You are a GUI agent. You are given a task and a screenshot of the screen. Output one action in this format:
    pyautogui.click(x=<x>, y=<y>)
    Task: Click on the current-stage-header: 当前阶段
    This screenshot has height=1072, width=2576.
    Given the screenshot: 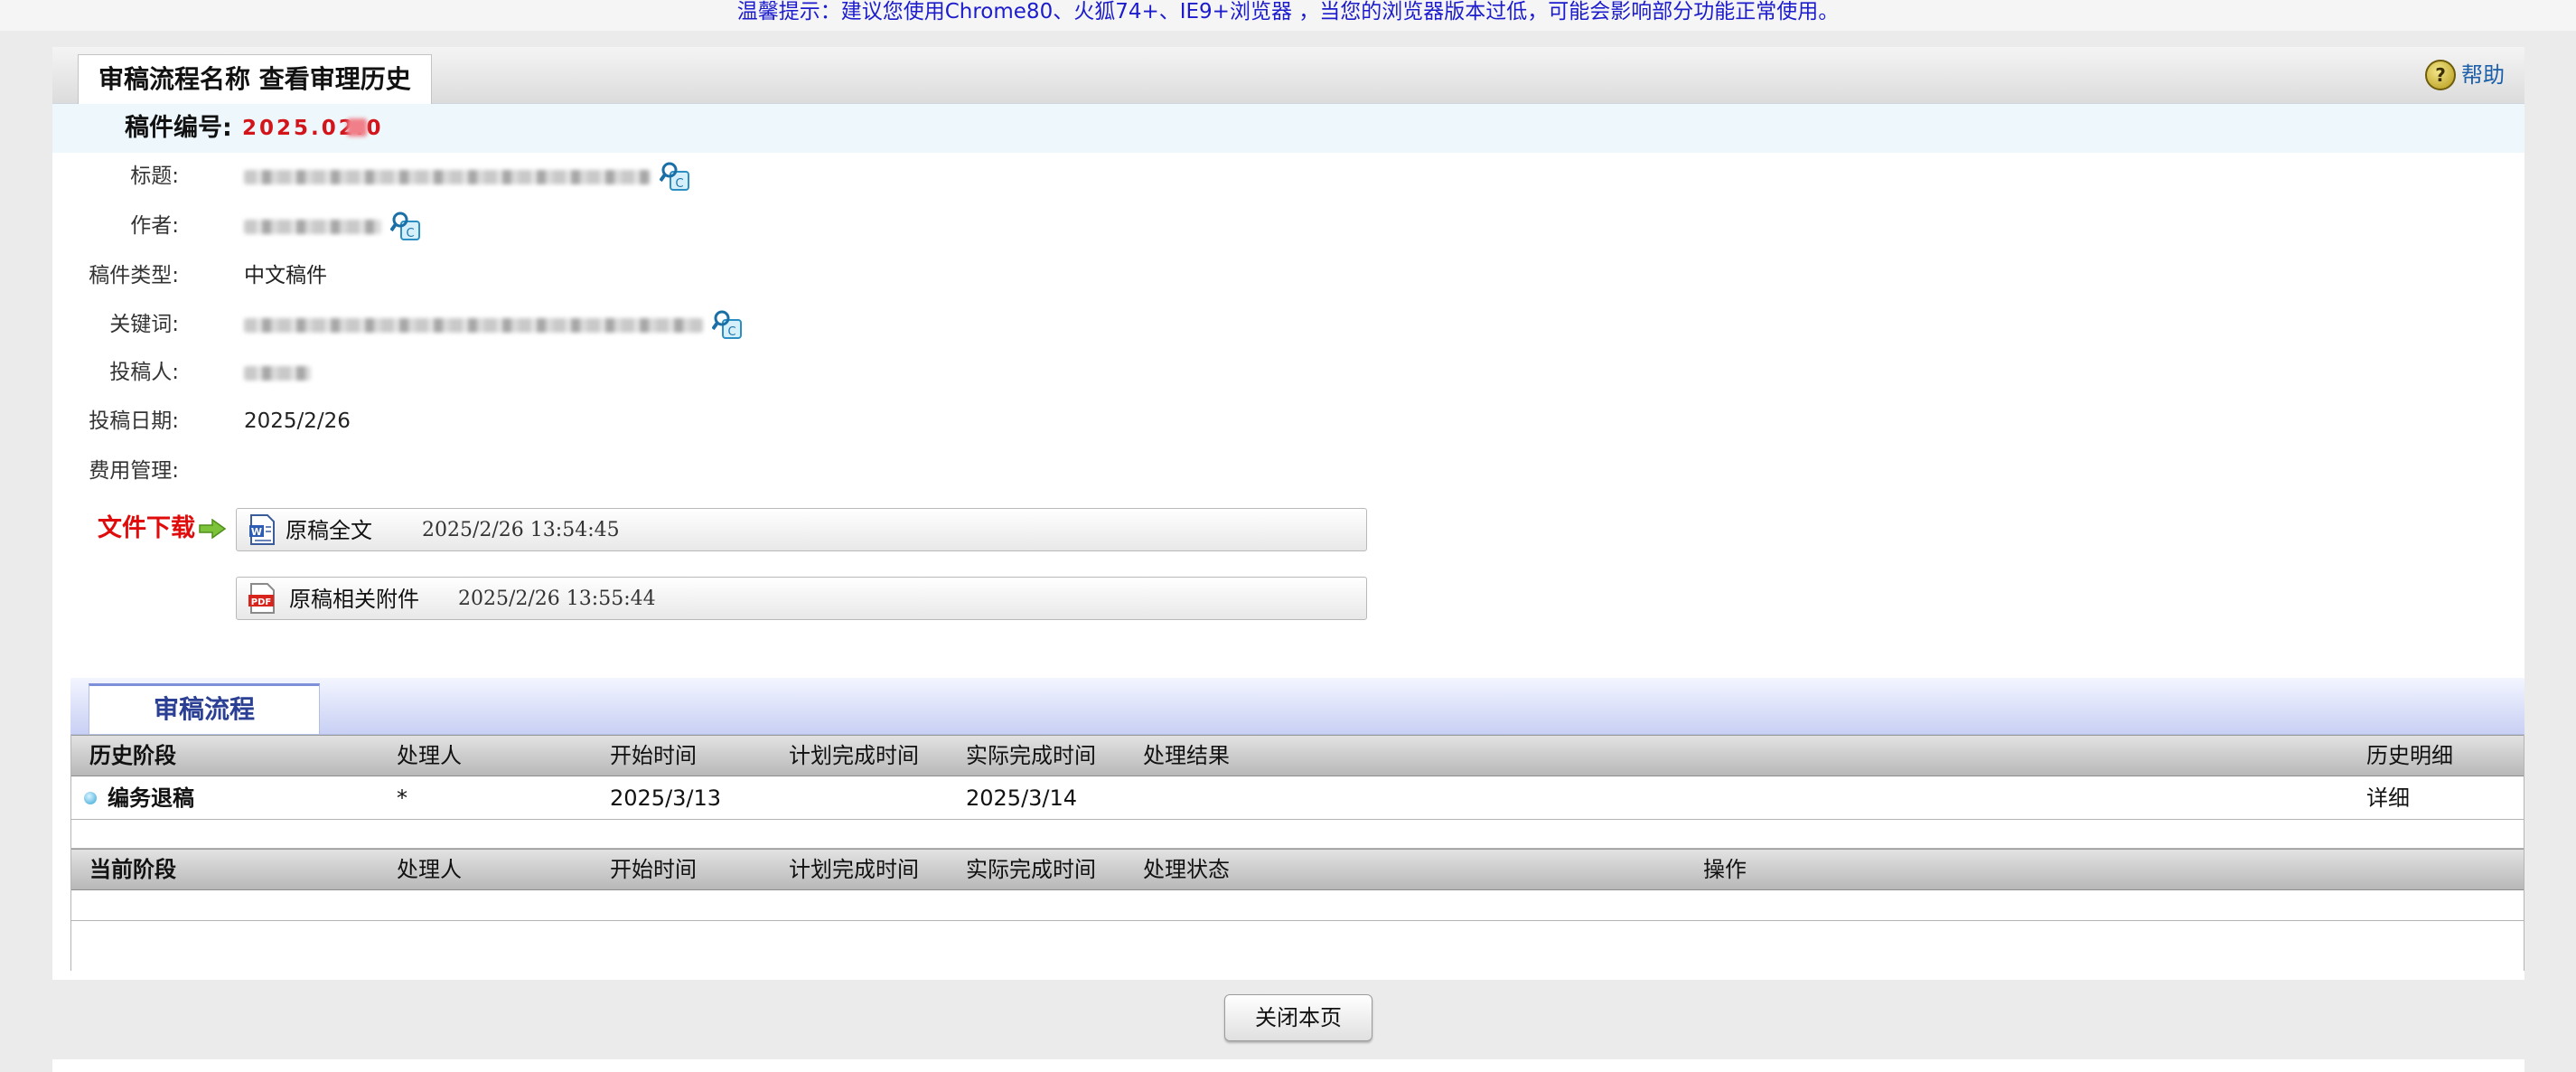 What is the action you would take?
    pyautogui.click(x=132, y=869)
    